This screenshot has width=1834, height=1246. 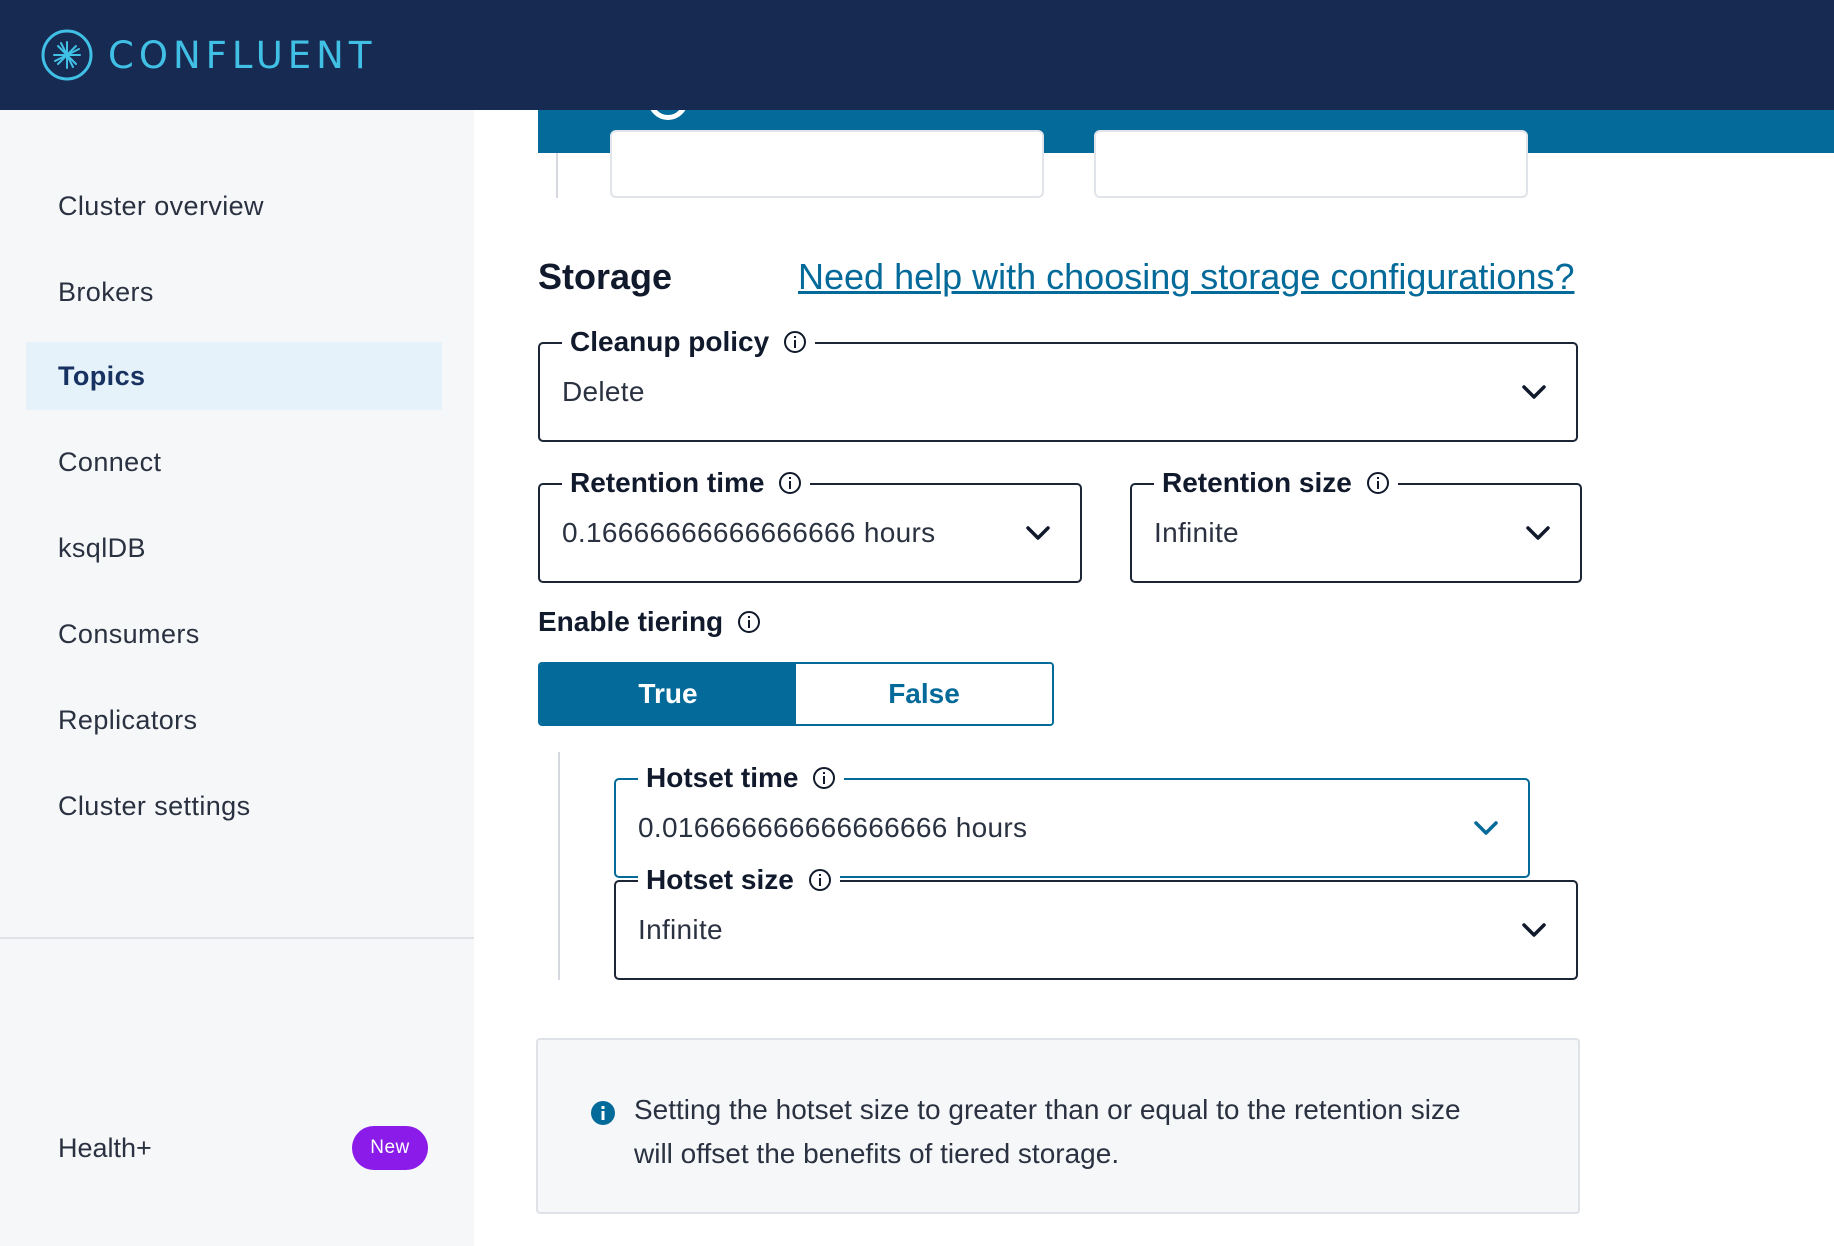 I want to click on sidebar-divider, so click(x=237, y=938).